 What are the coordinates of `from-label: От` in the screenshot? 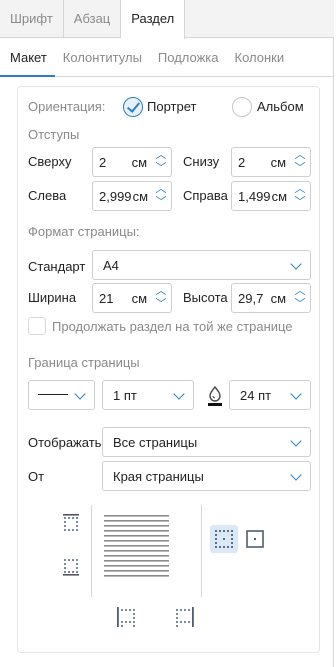 It's located at (36, 476).